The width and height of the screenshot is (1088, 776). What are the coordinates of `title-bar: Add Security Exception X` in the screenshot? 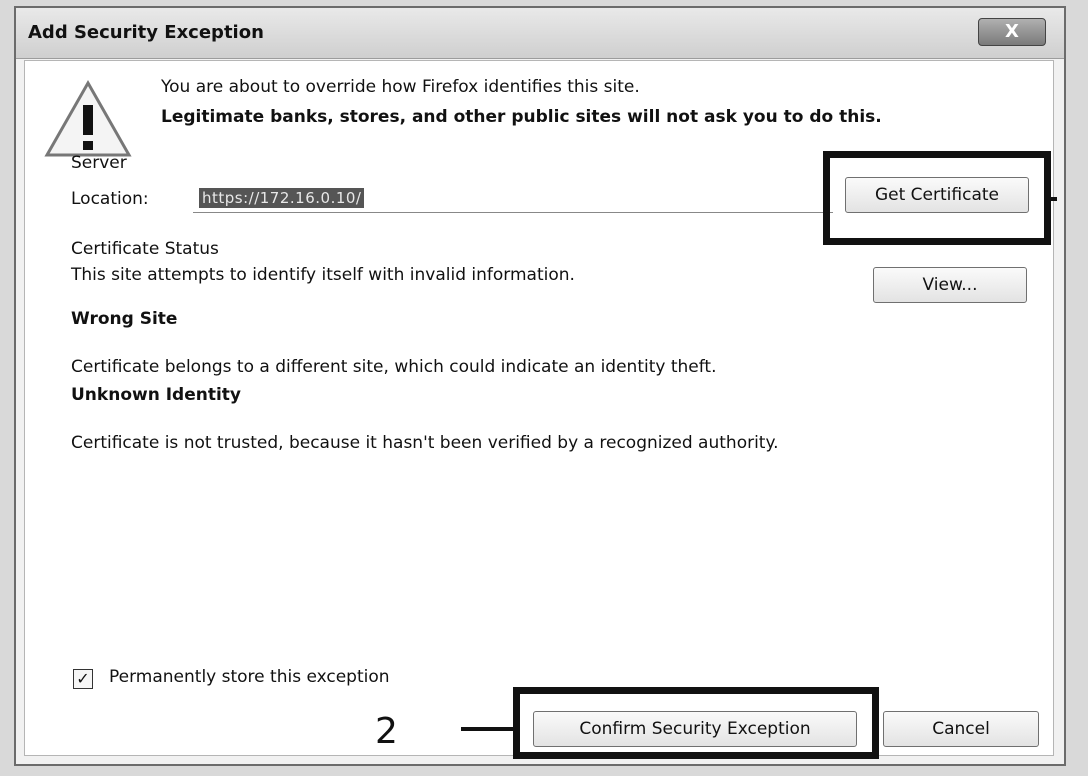 It's located at (540, 33).